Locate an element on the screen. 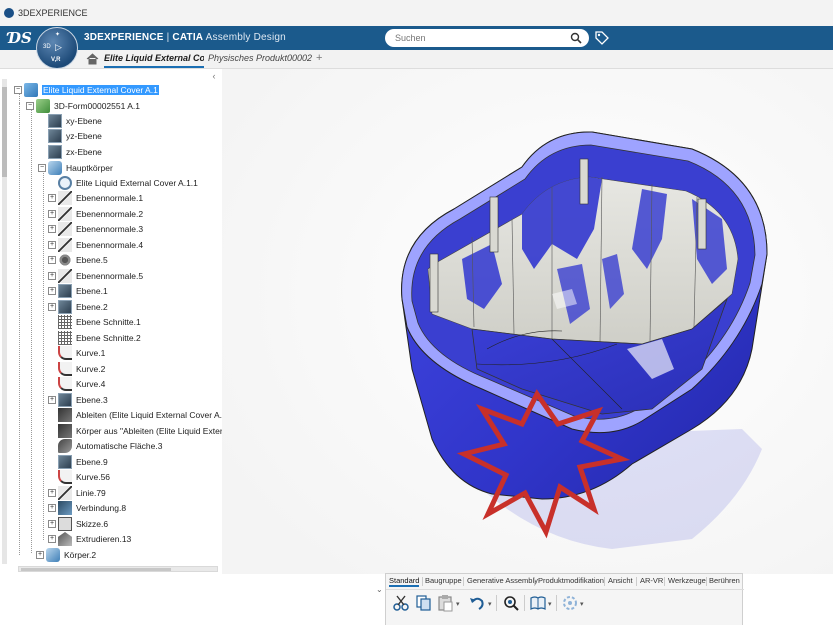 This screenshot has width=833, height=625. tree-node-cover-instance: Elite Liquid External Cover A.1.1 is located at coordinates (128, 183).